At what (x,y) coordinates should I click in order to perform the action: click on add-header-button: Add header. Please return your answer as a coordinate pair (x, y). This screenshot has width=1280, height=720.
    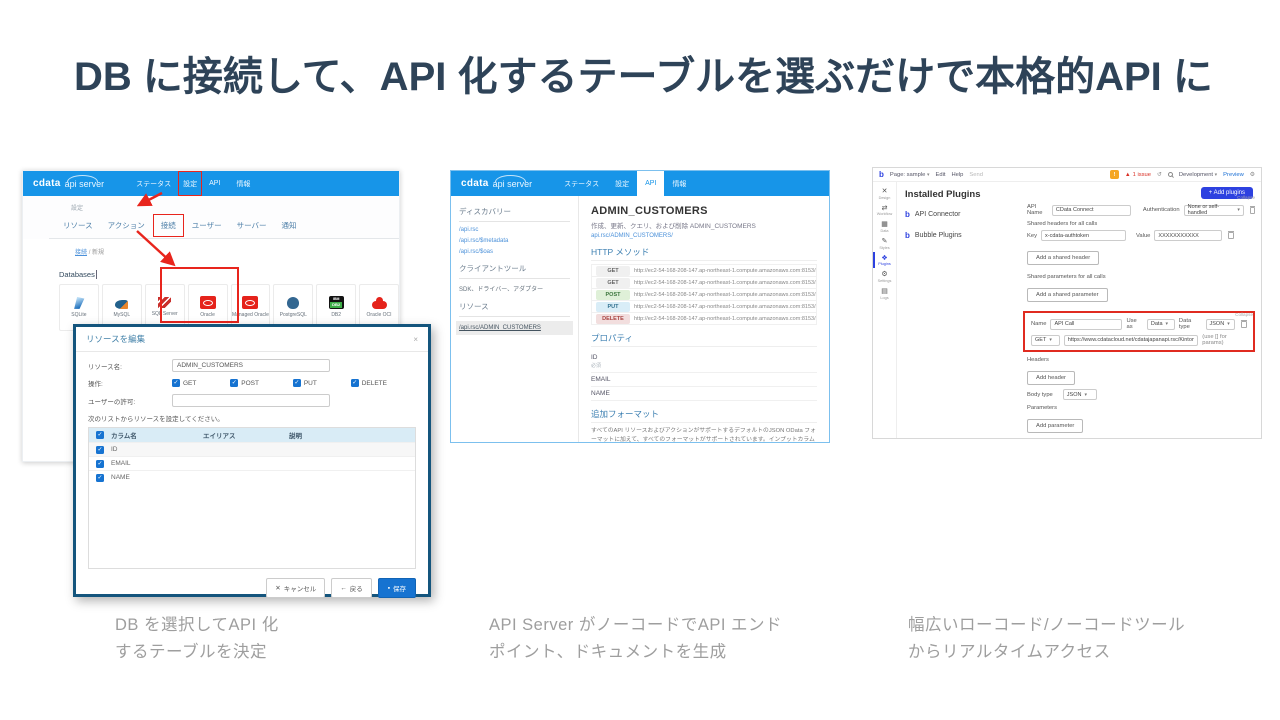
    Looking at the image, I should click on (1051, 378).